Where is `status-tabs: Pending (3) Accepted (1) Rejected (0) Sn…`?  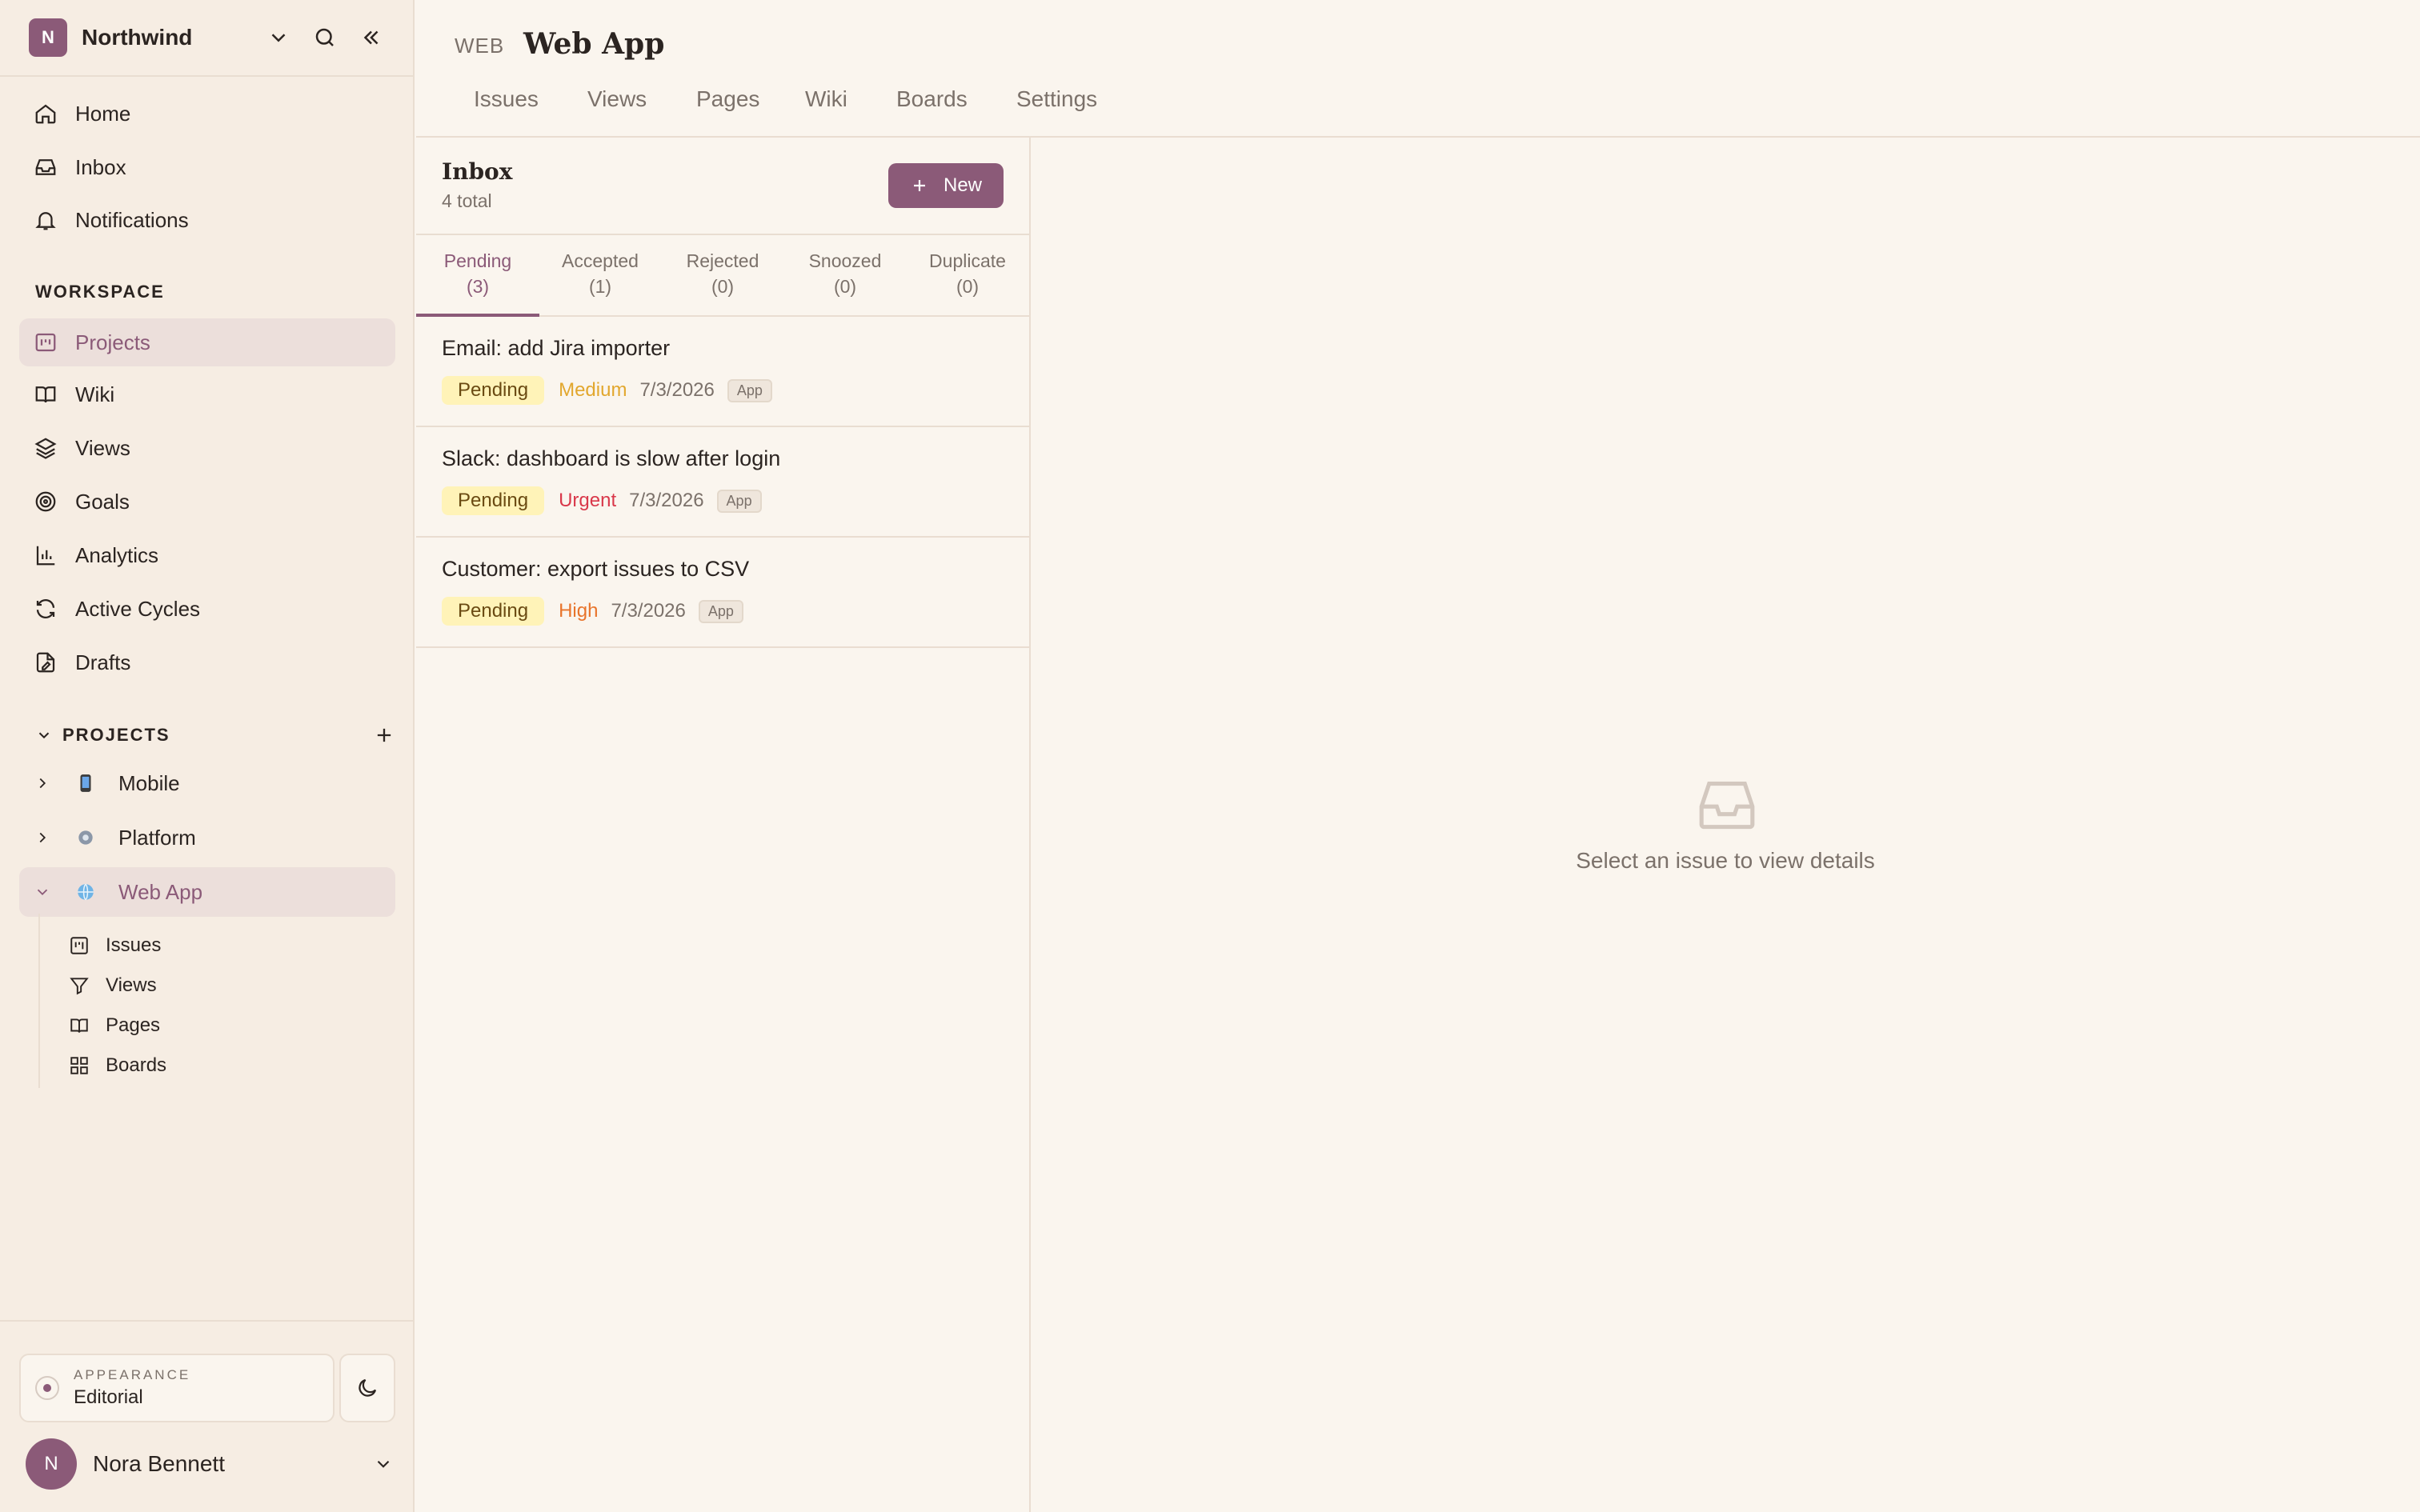
status-tabs: Pending (3) Accepted (1) Rejected (0) Sn… is located at coordinates (723, 275).